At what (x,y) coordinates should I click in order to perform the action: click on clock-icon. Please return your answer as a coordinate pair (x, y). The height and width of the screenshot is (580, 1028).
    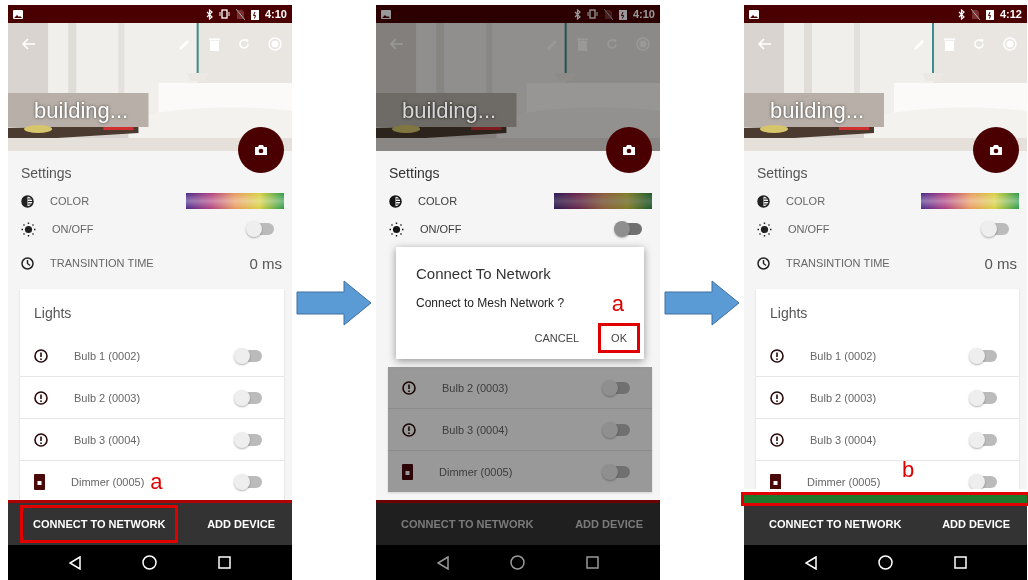
    Looking at the image, I should click on (763, 263).